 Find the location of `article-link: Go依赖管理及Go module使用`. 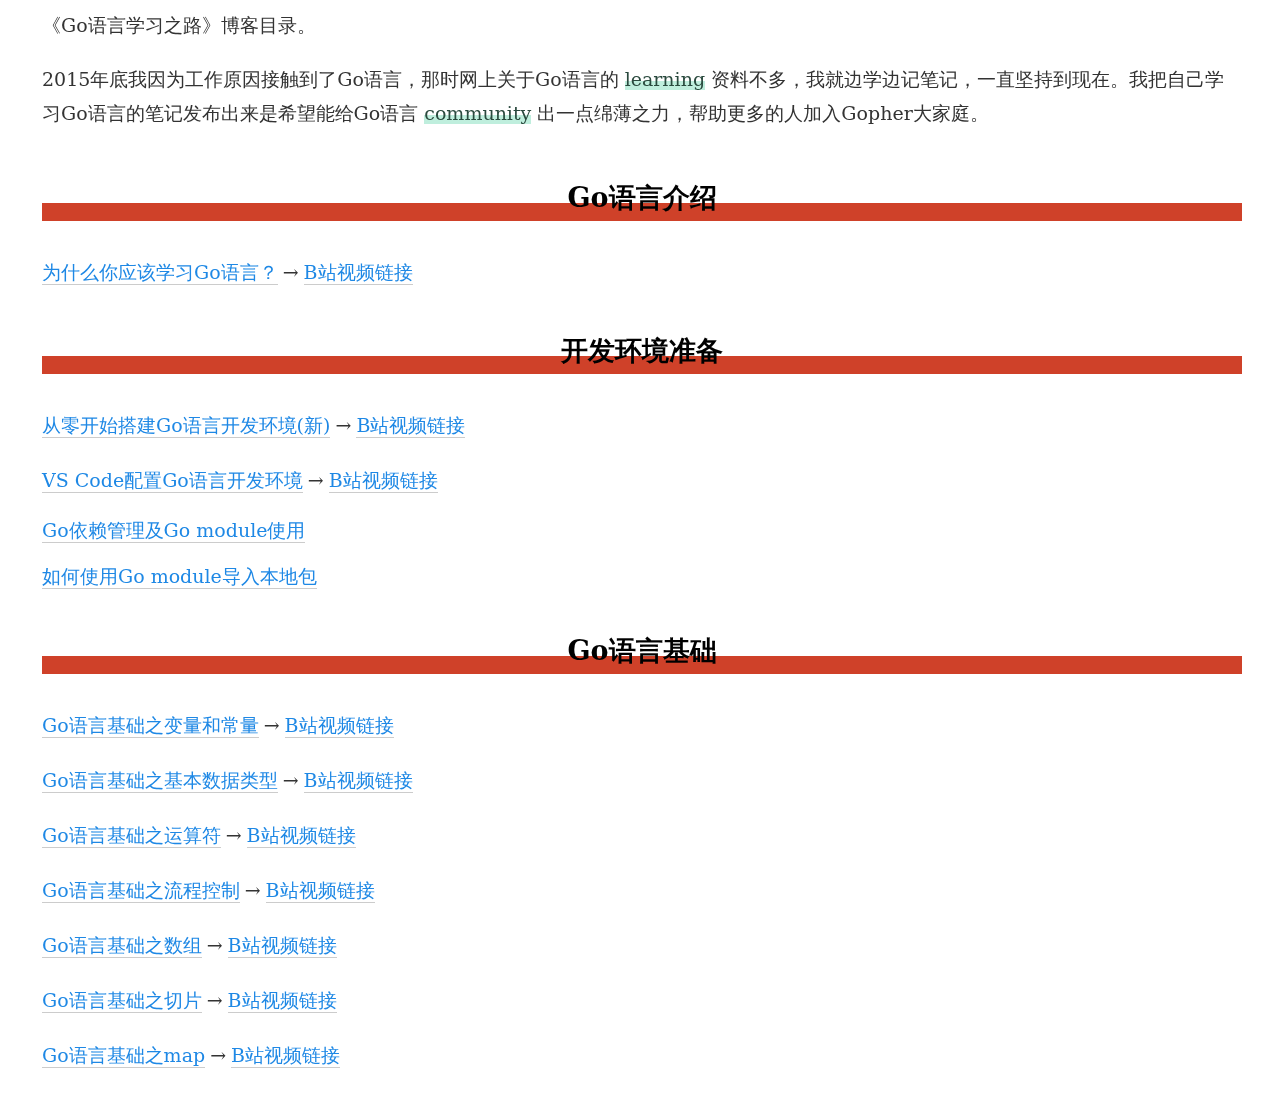

article-link: Go依赖管理及Go module使用 is located at coordinates (174, 530).